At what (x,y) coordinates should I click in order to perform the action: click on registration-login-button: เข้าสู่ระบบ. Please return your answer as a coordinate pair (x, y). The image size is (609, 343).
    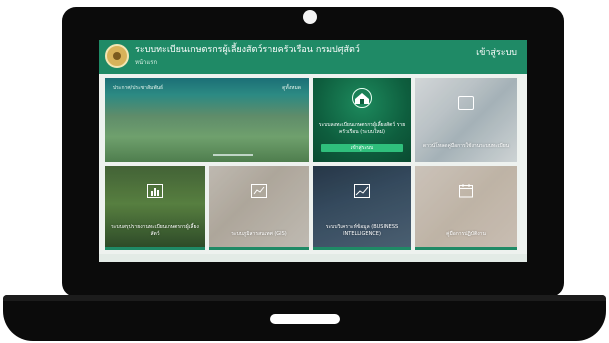
    Looking at the image, I should click on (362, 148).